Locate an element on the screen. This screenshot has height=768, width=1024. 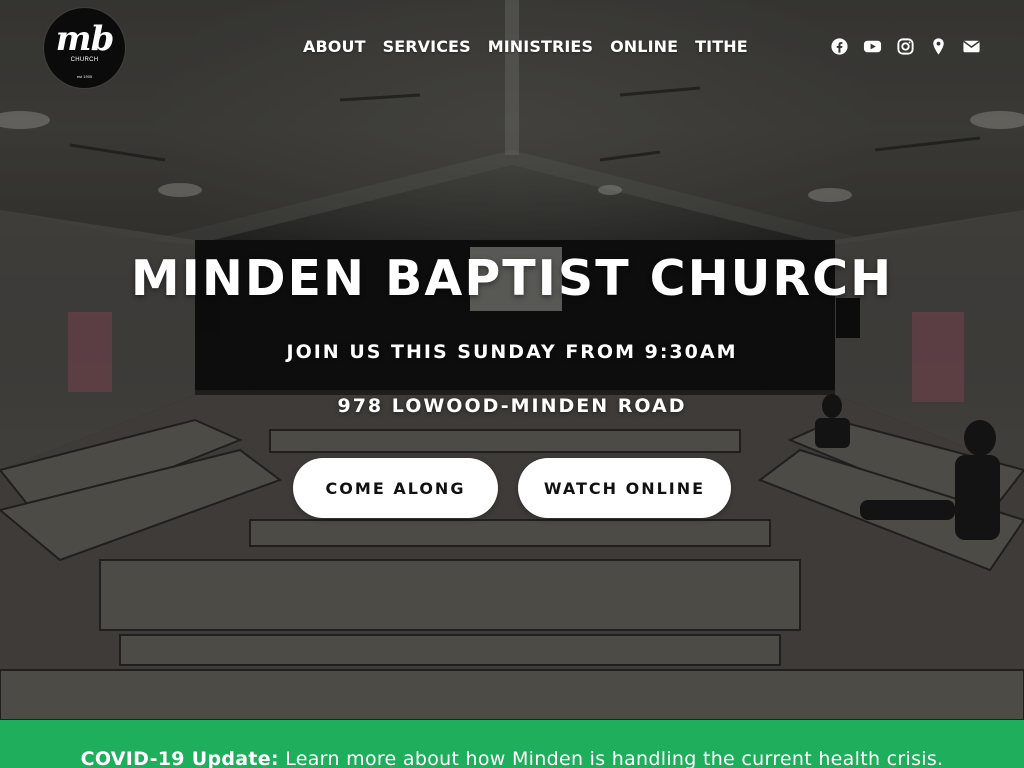
nav-item-services: SERVICES is located at coordinates (427, 47).